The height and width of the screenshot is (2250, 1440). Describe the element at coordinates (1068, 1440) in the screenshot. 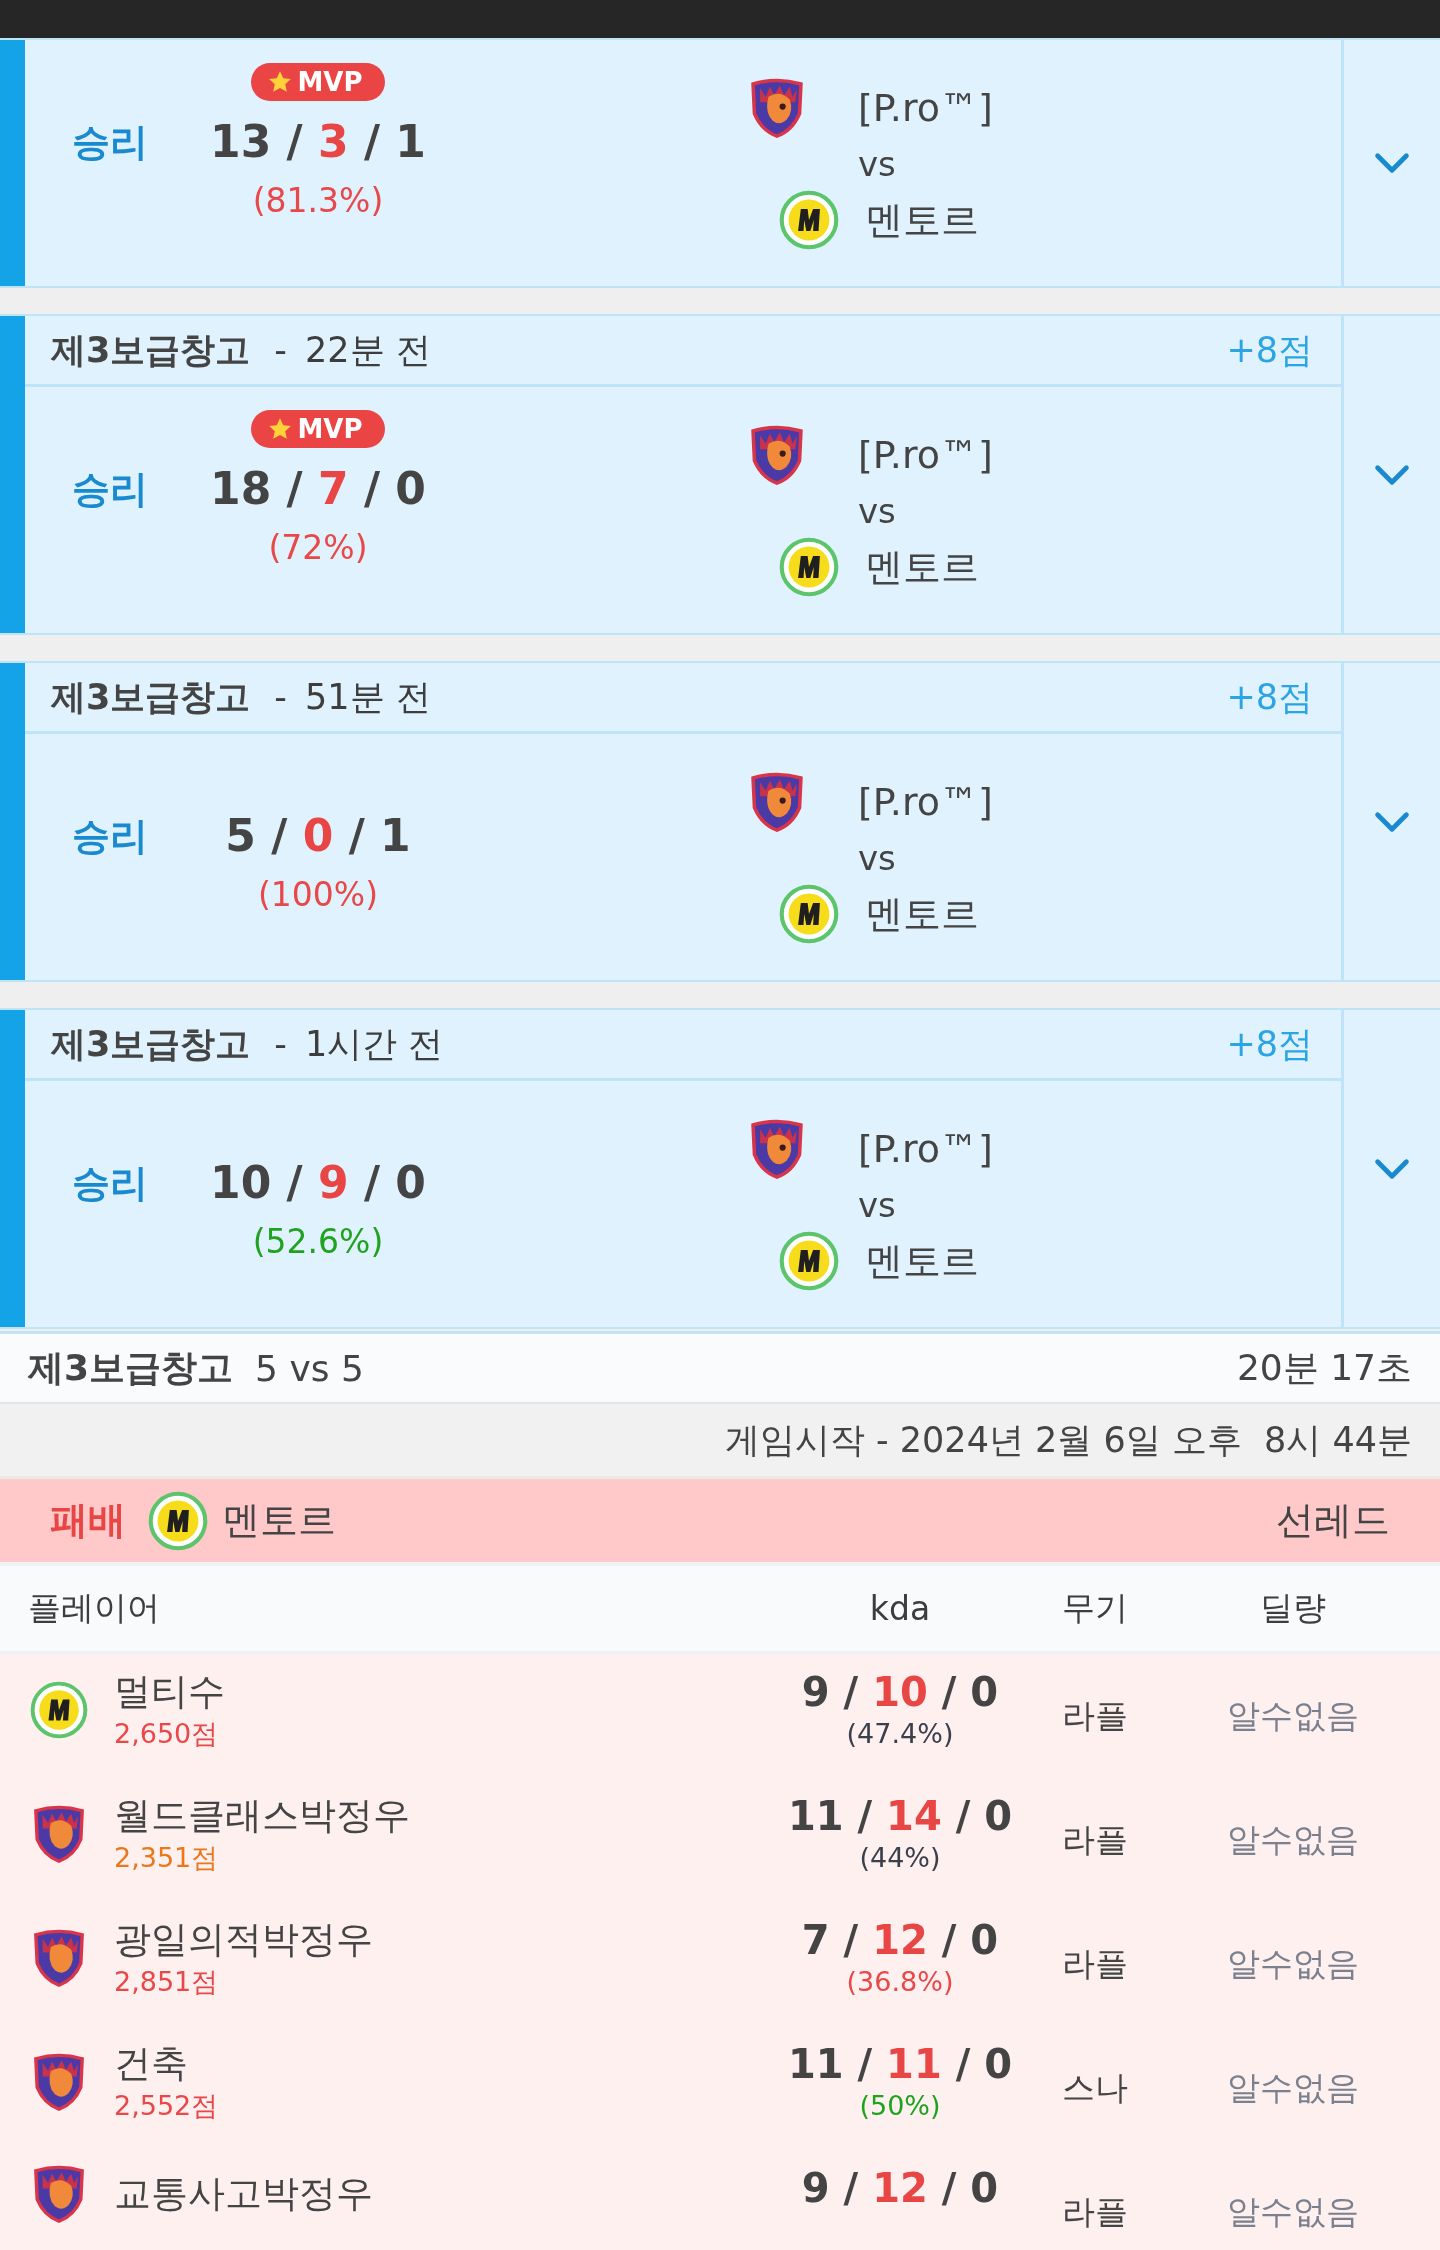

I see `start-time: 게임시작 - 2024년 2월 6일 오후 8시 44분` at that location.